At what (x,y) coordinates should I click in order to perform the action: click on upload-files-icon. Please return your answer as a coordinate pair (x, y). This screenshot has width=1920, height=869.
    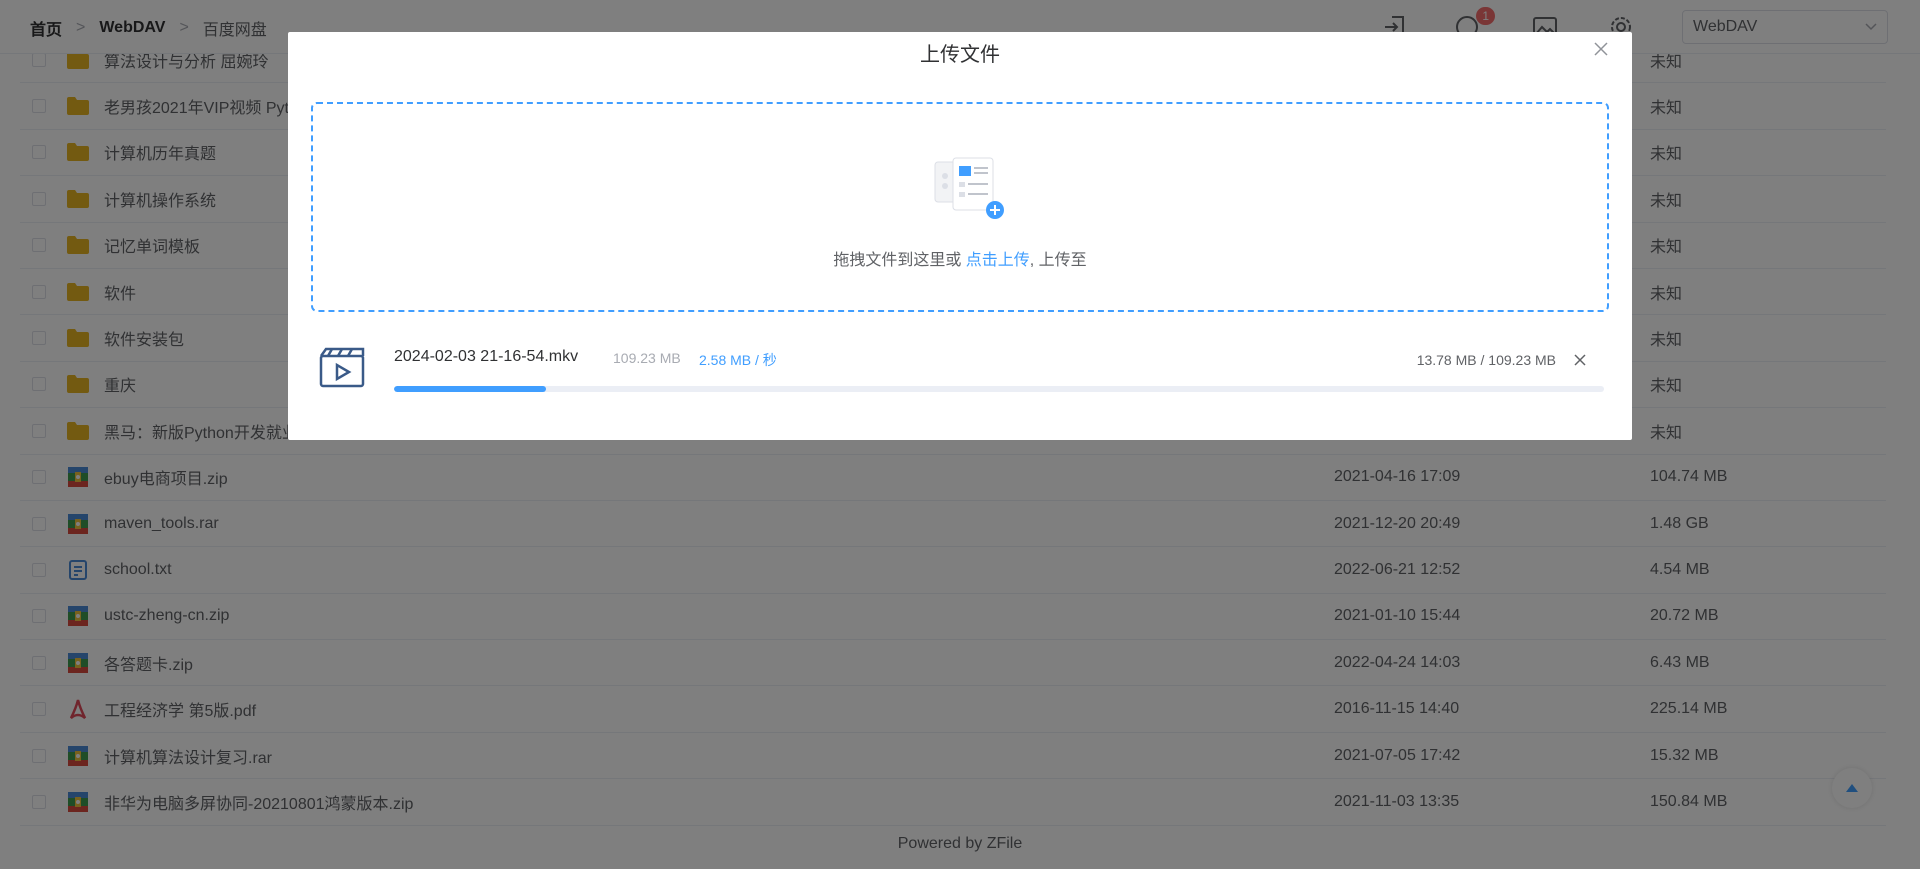
    Looking at the image, I should click on (971, 192).